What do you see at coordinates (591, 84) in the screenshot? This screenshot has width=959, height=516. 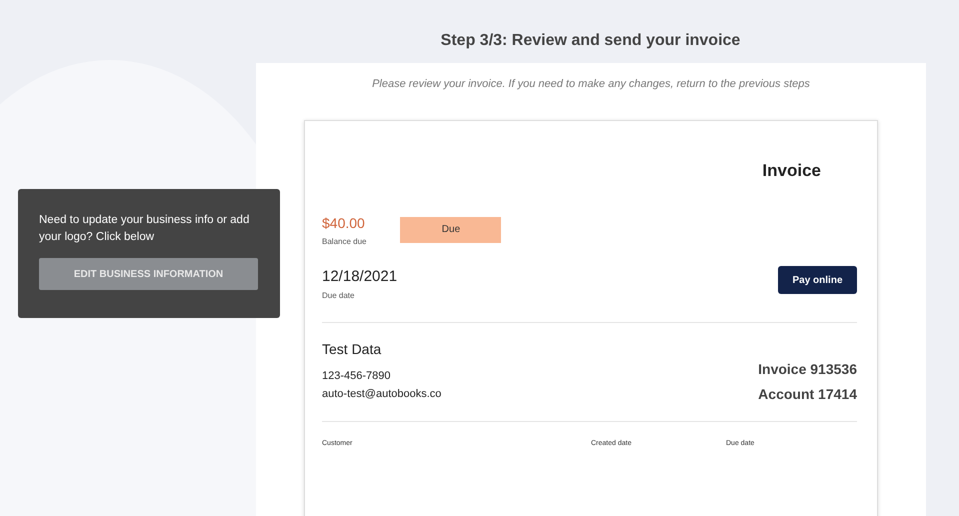 I see `instructions-text: Please review your invoice. If you need to make any changes, return to the previous steps` at bounding box center [591, 84].